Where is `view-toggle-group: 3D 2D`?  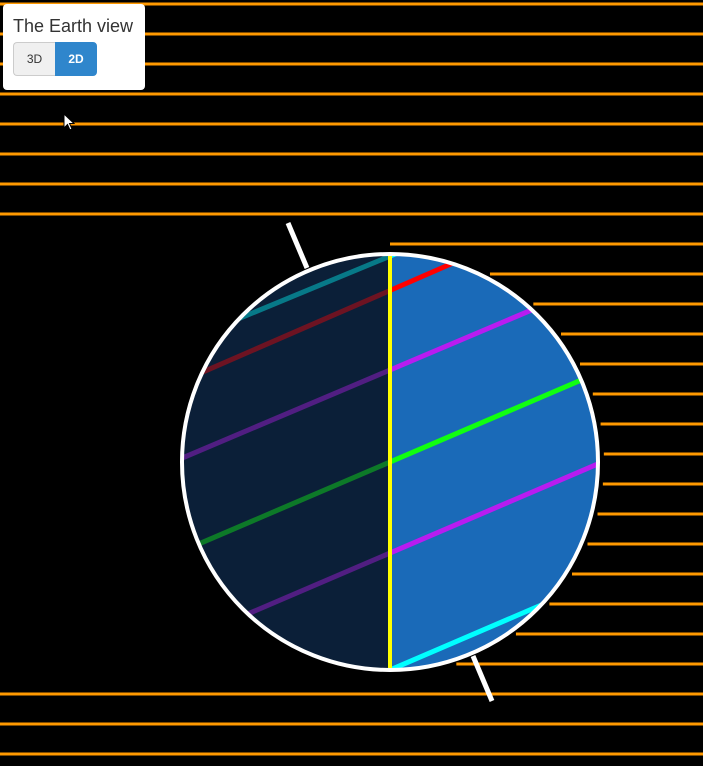 view-toggle-group: 3D 2D is located at coordinates (74, 59).